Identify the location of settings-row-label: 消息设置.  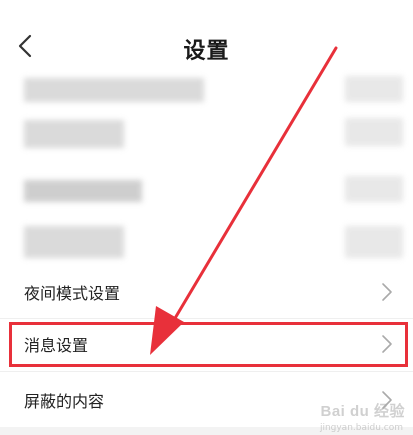
(56, 345).